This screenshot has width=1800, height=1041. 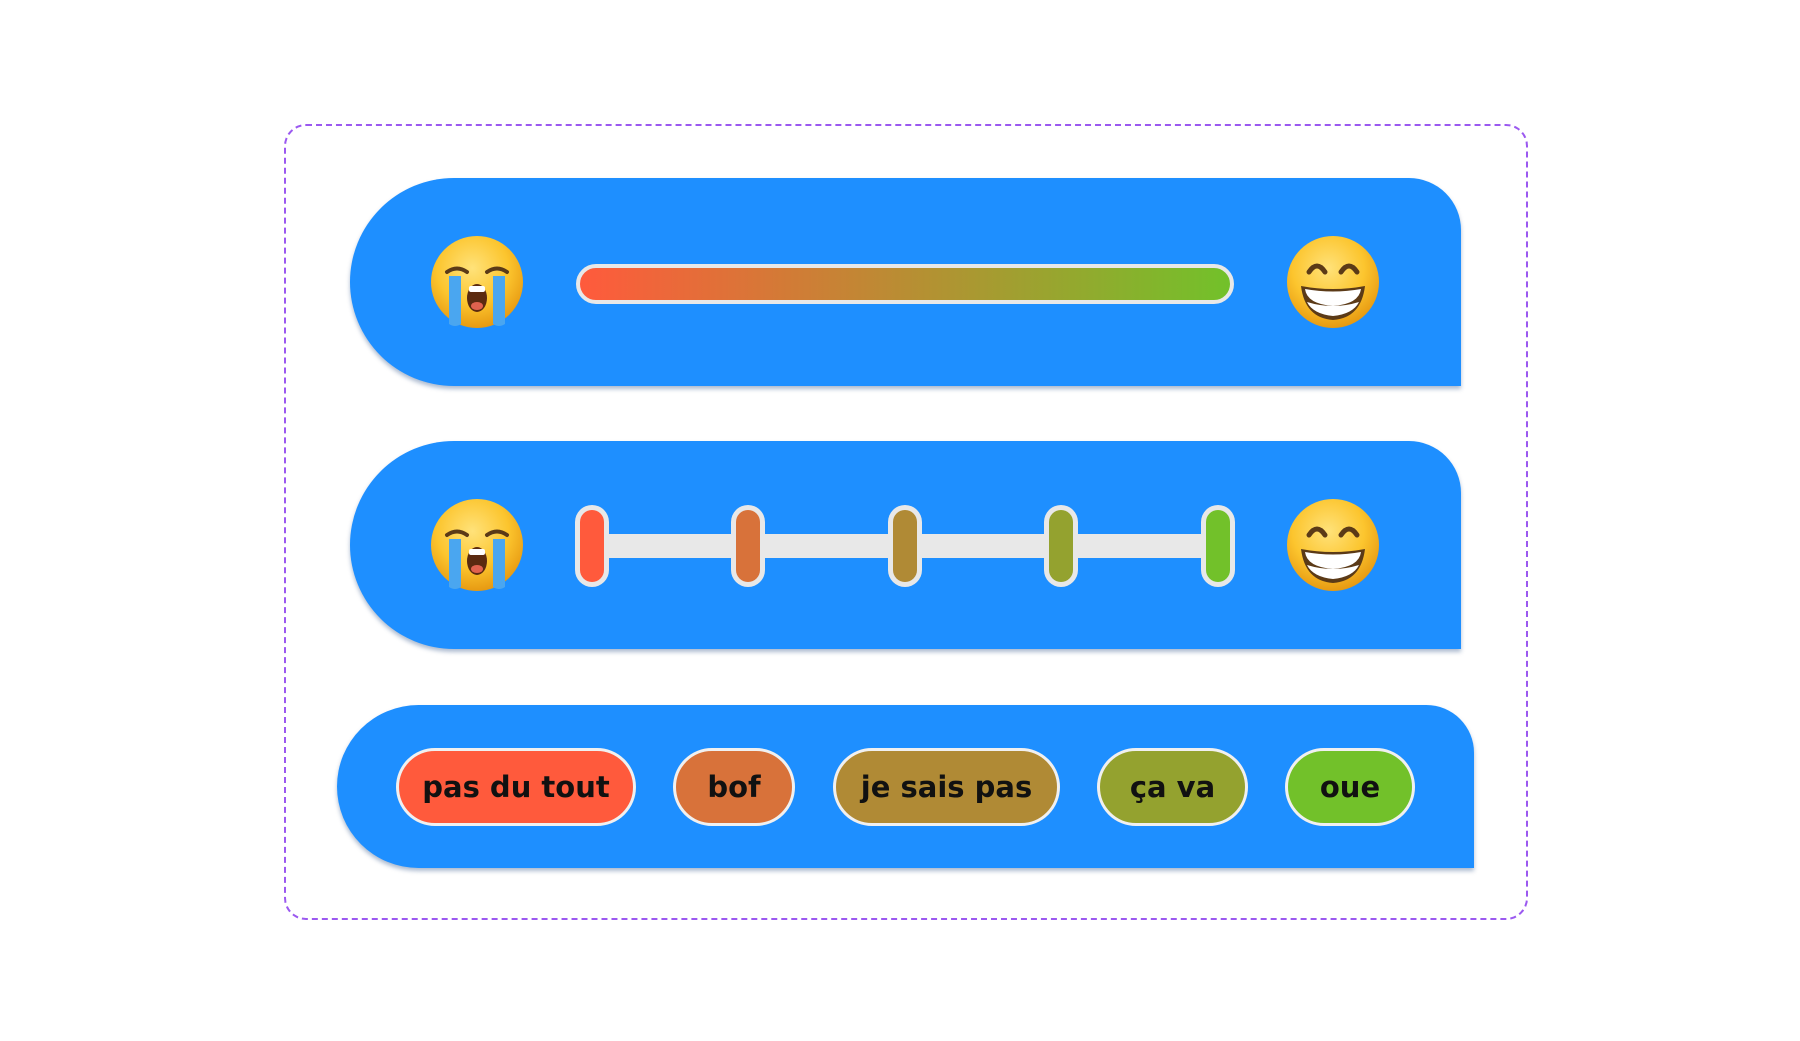 I want to click on choice-chip-pas-du-tout: pas du tout, so click(x=516, y=787).